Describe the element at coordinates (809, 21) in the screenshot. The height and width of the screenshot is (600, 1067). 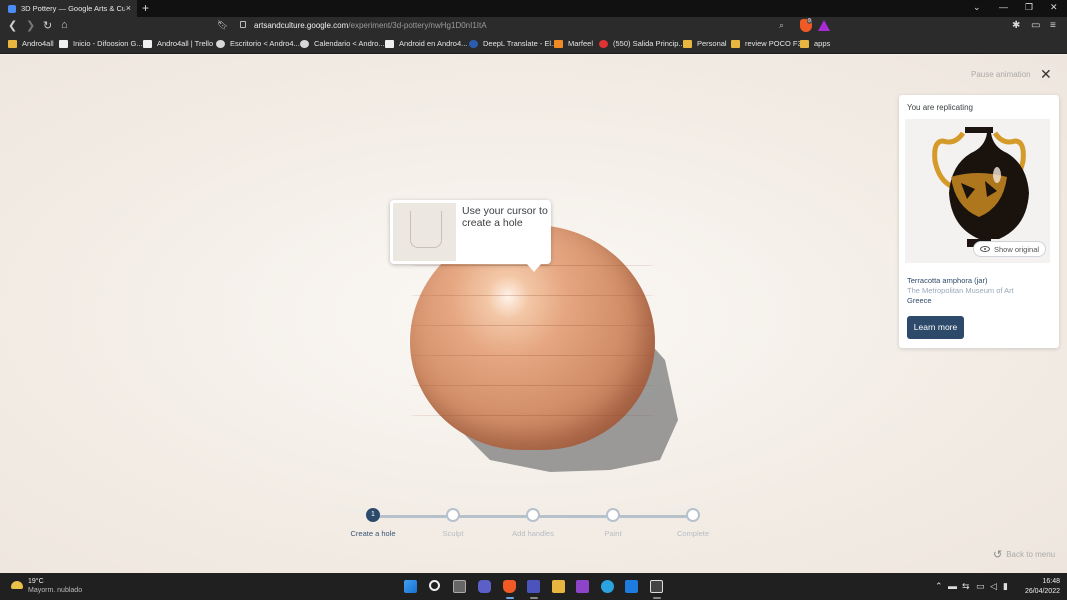
I see `shields-count-badge: 9` at that location.